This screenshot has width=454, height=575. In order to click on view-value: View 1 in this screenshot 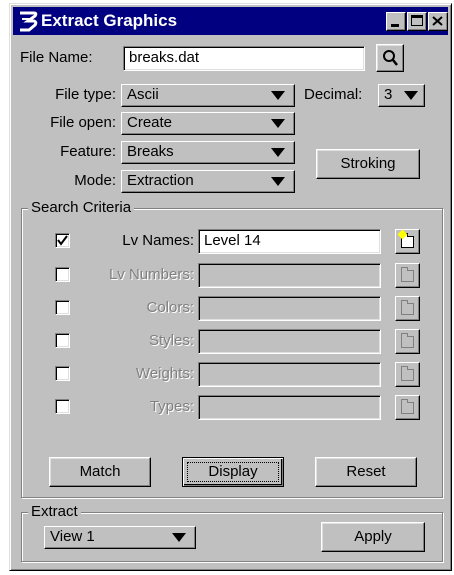, I will do `click(72, 536)`.